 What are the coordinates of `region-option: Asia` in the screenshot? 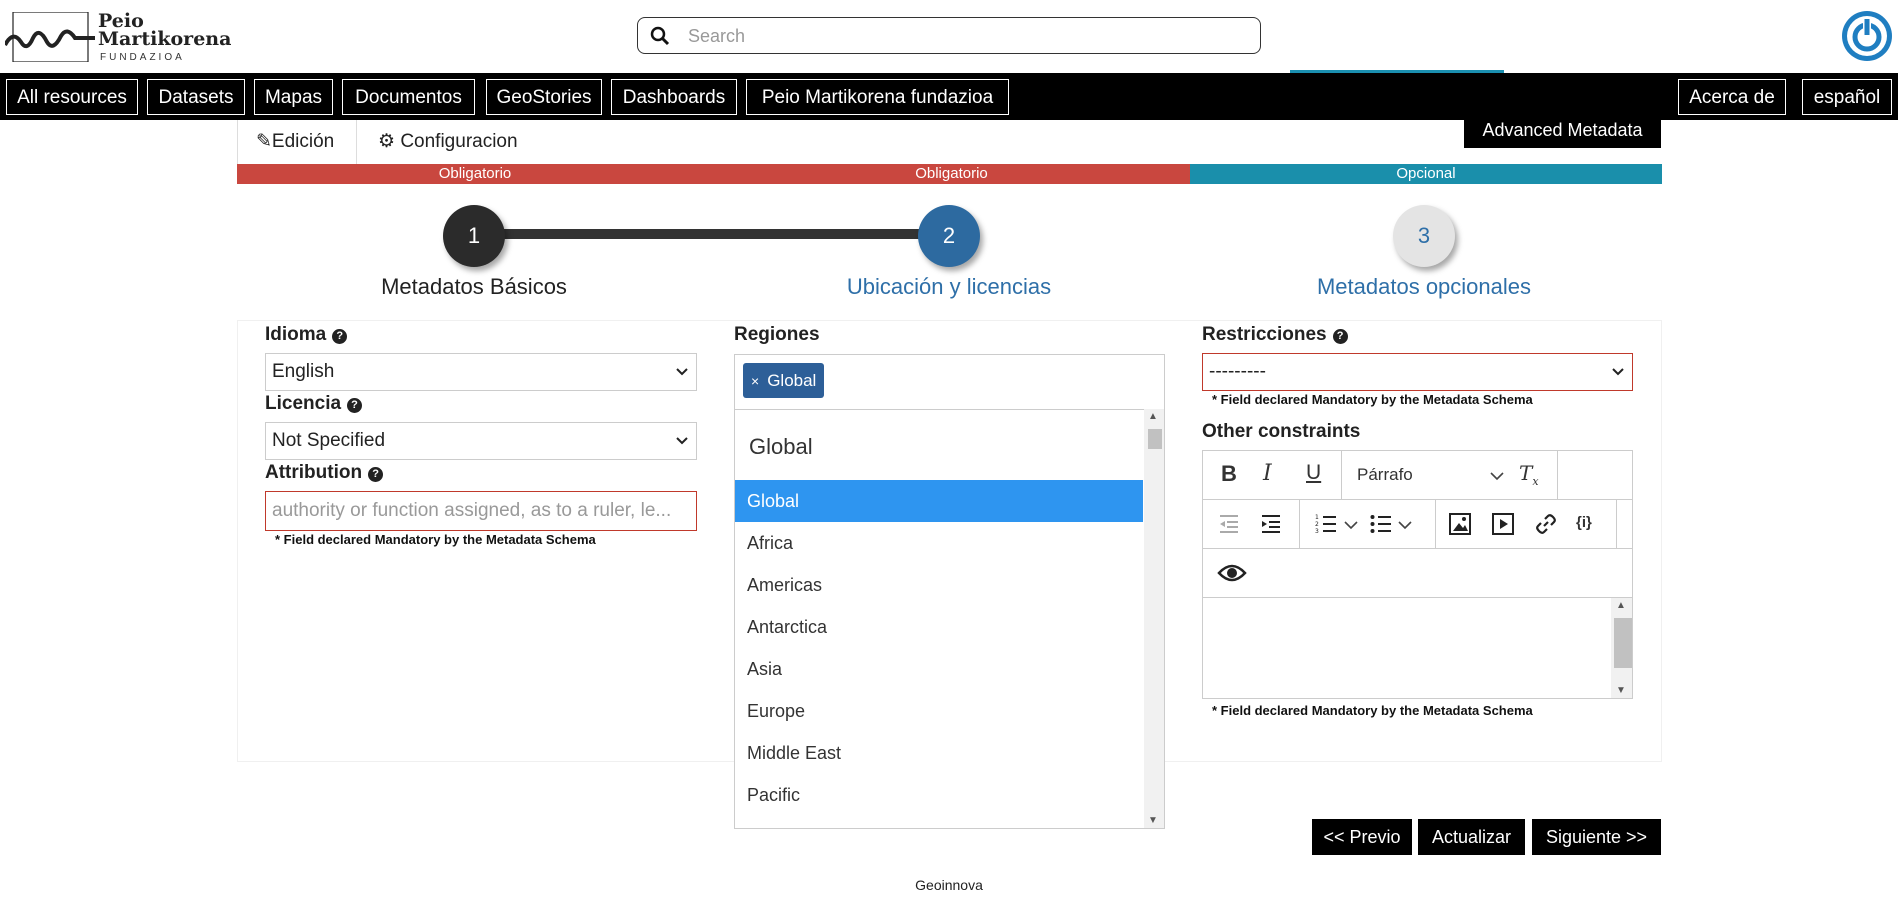 It's located at (939, 669).